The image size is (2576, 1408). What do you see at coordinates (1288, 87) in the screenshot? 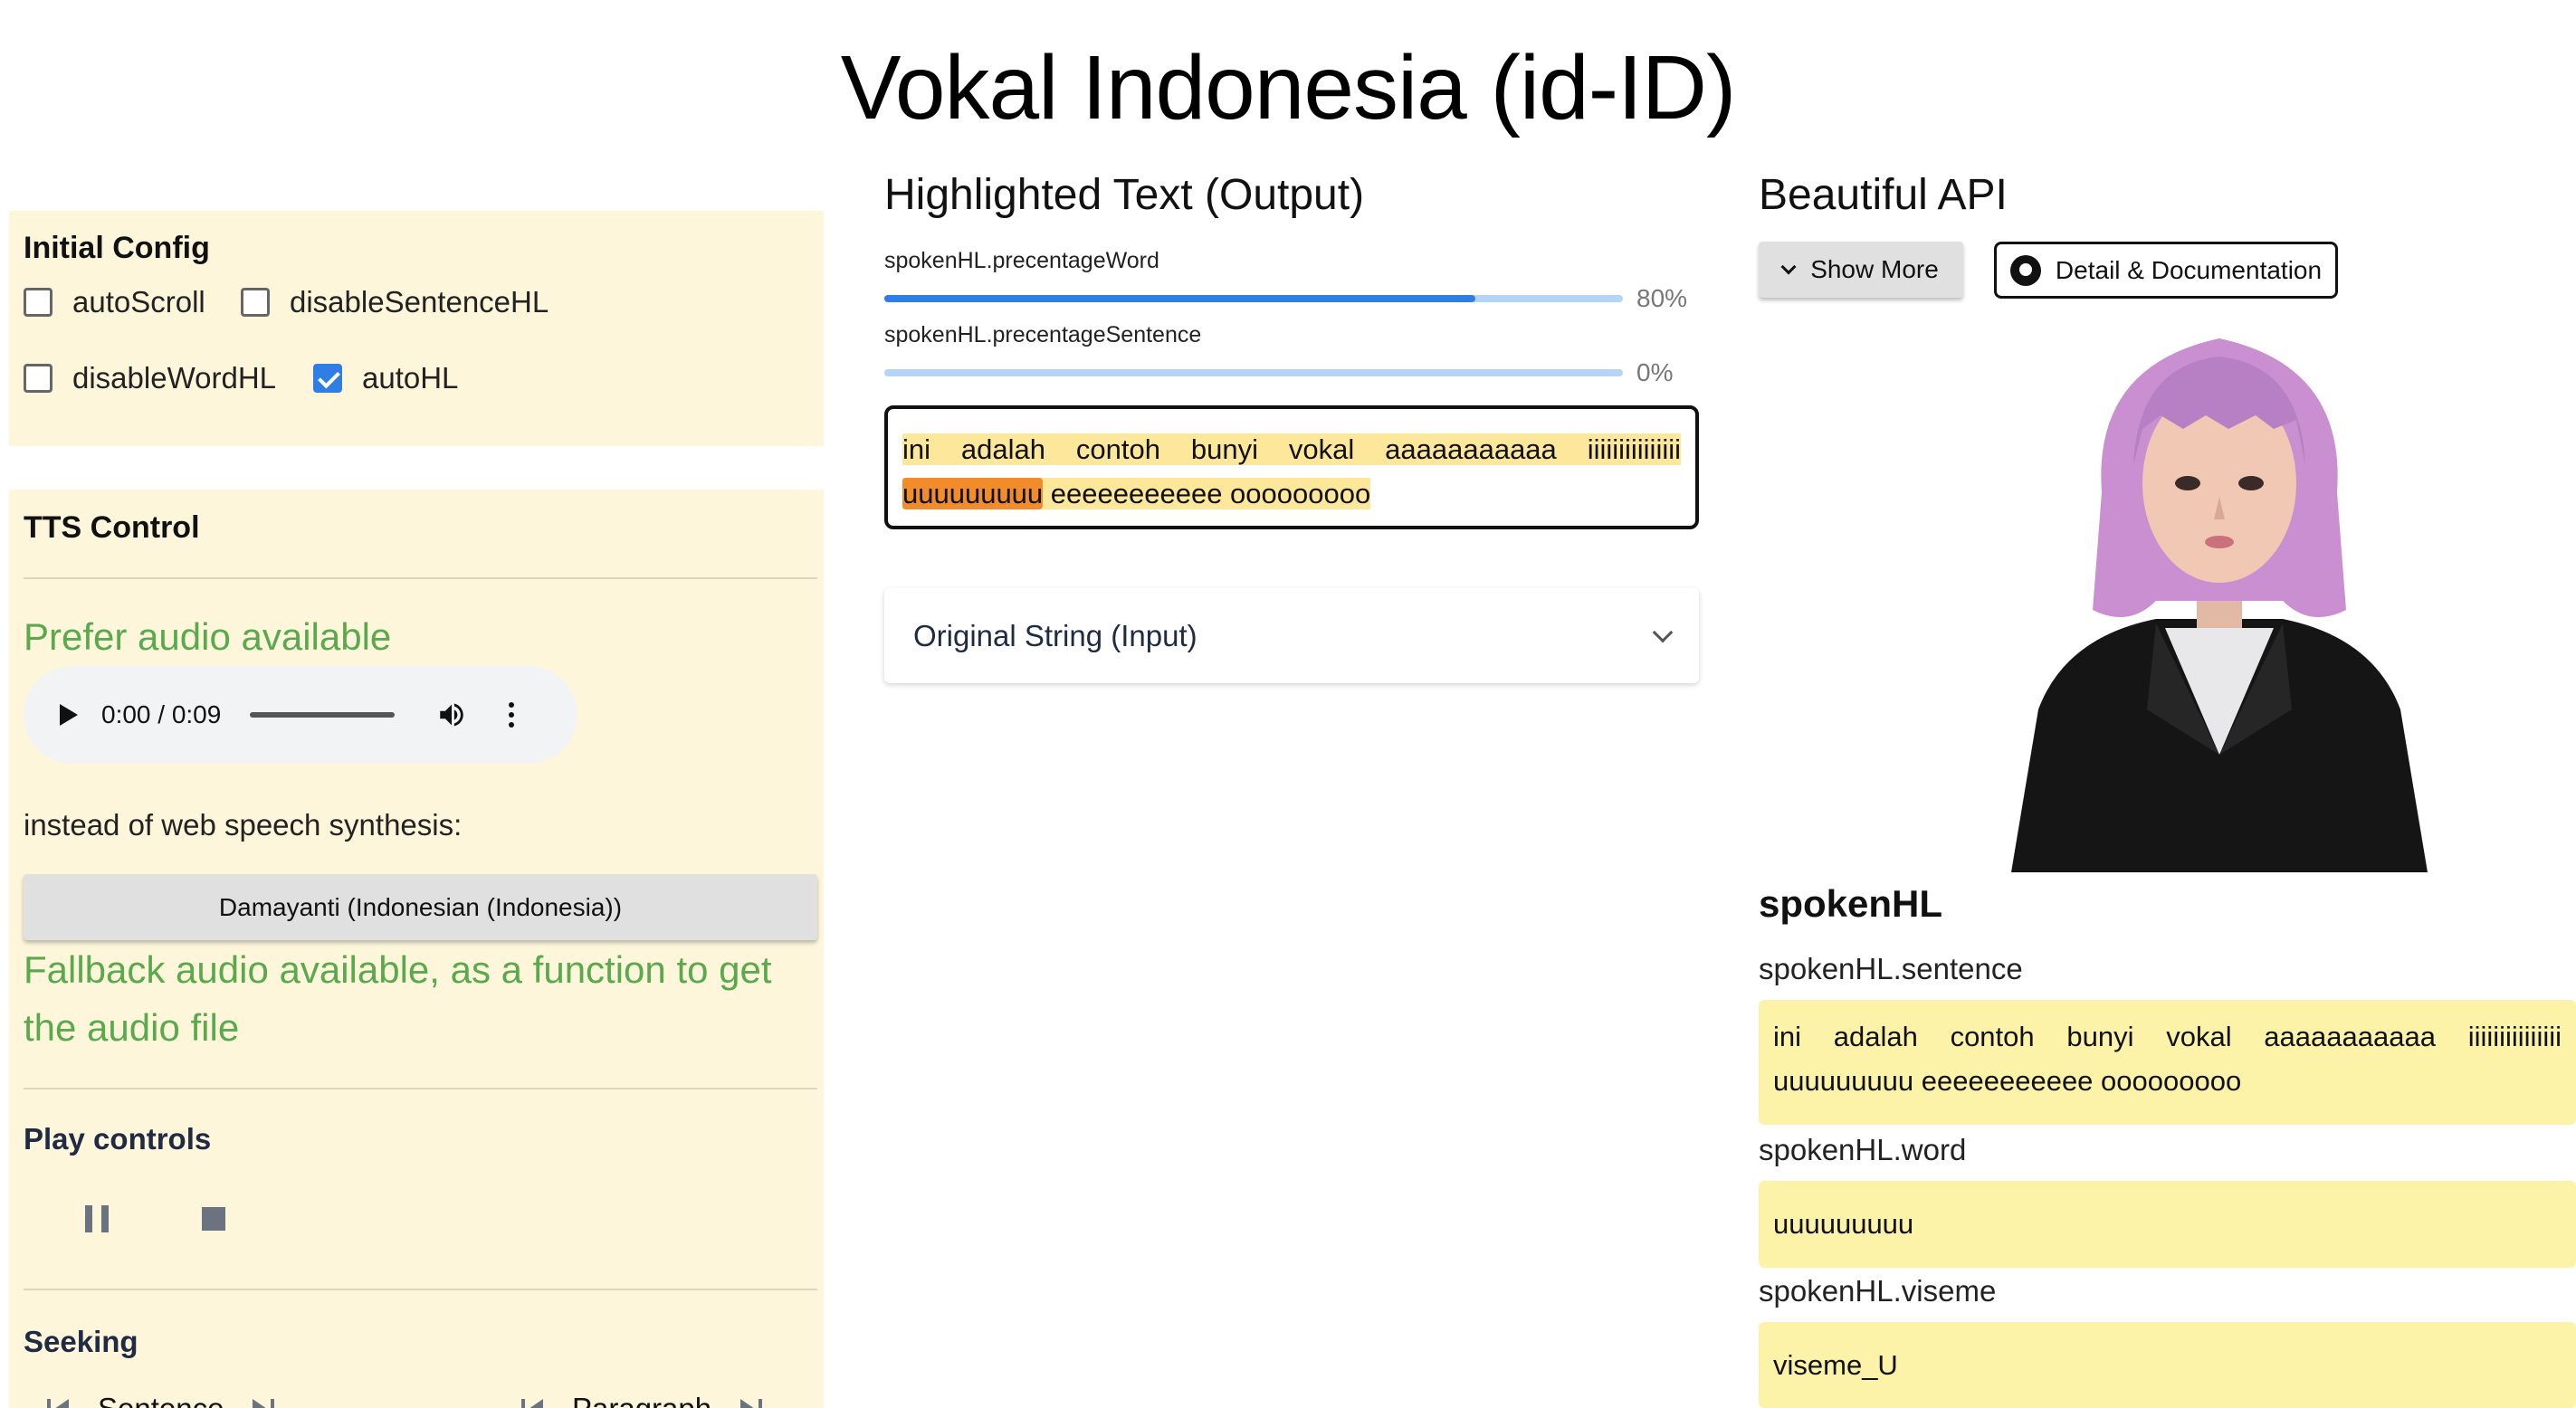
I see `page-title: Vokal Indonesia (id-ID)` at bounding box center [1288, 87].